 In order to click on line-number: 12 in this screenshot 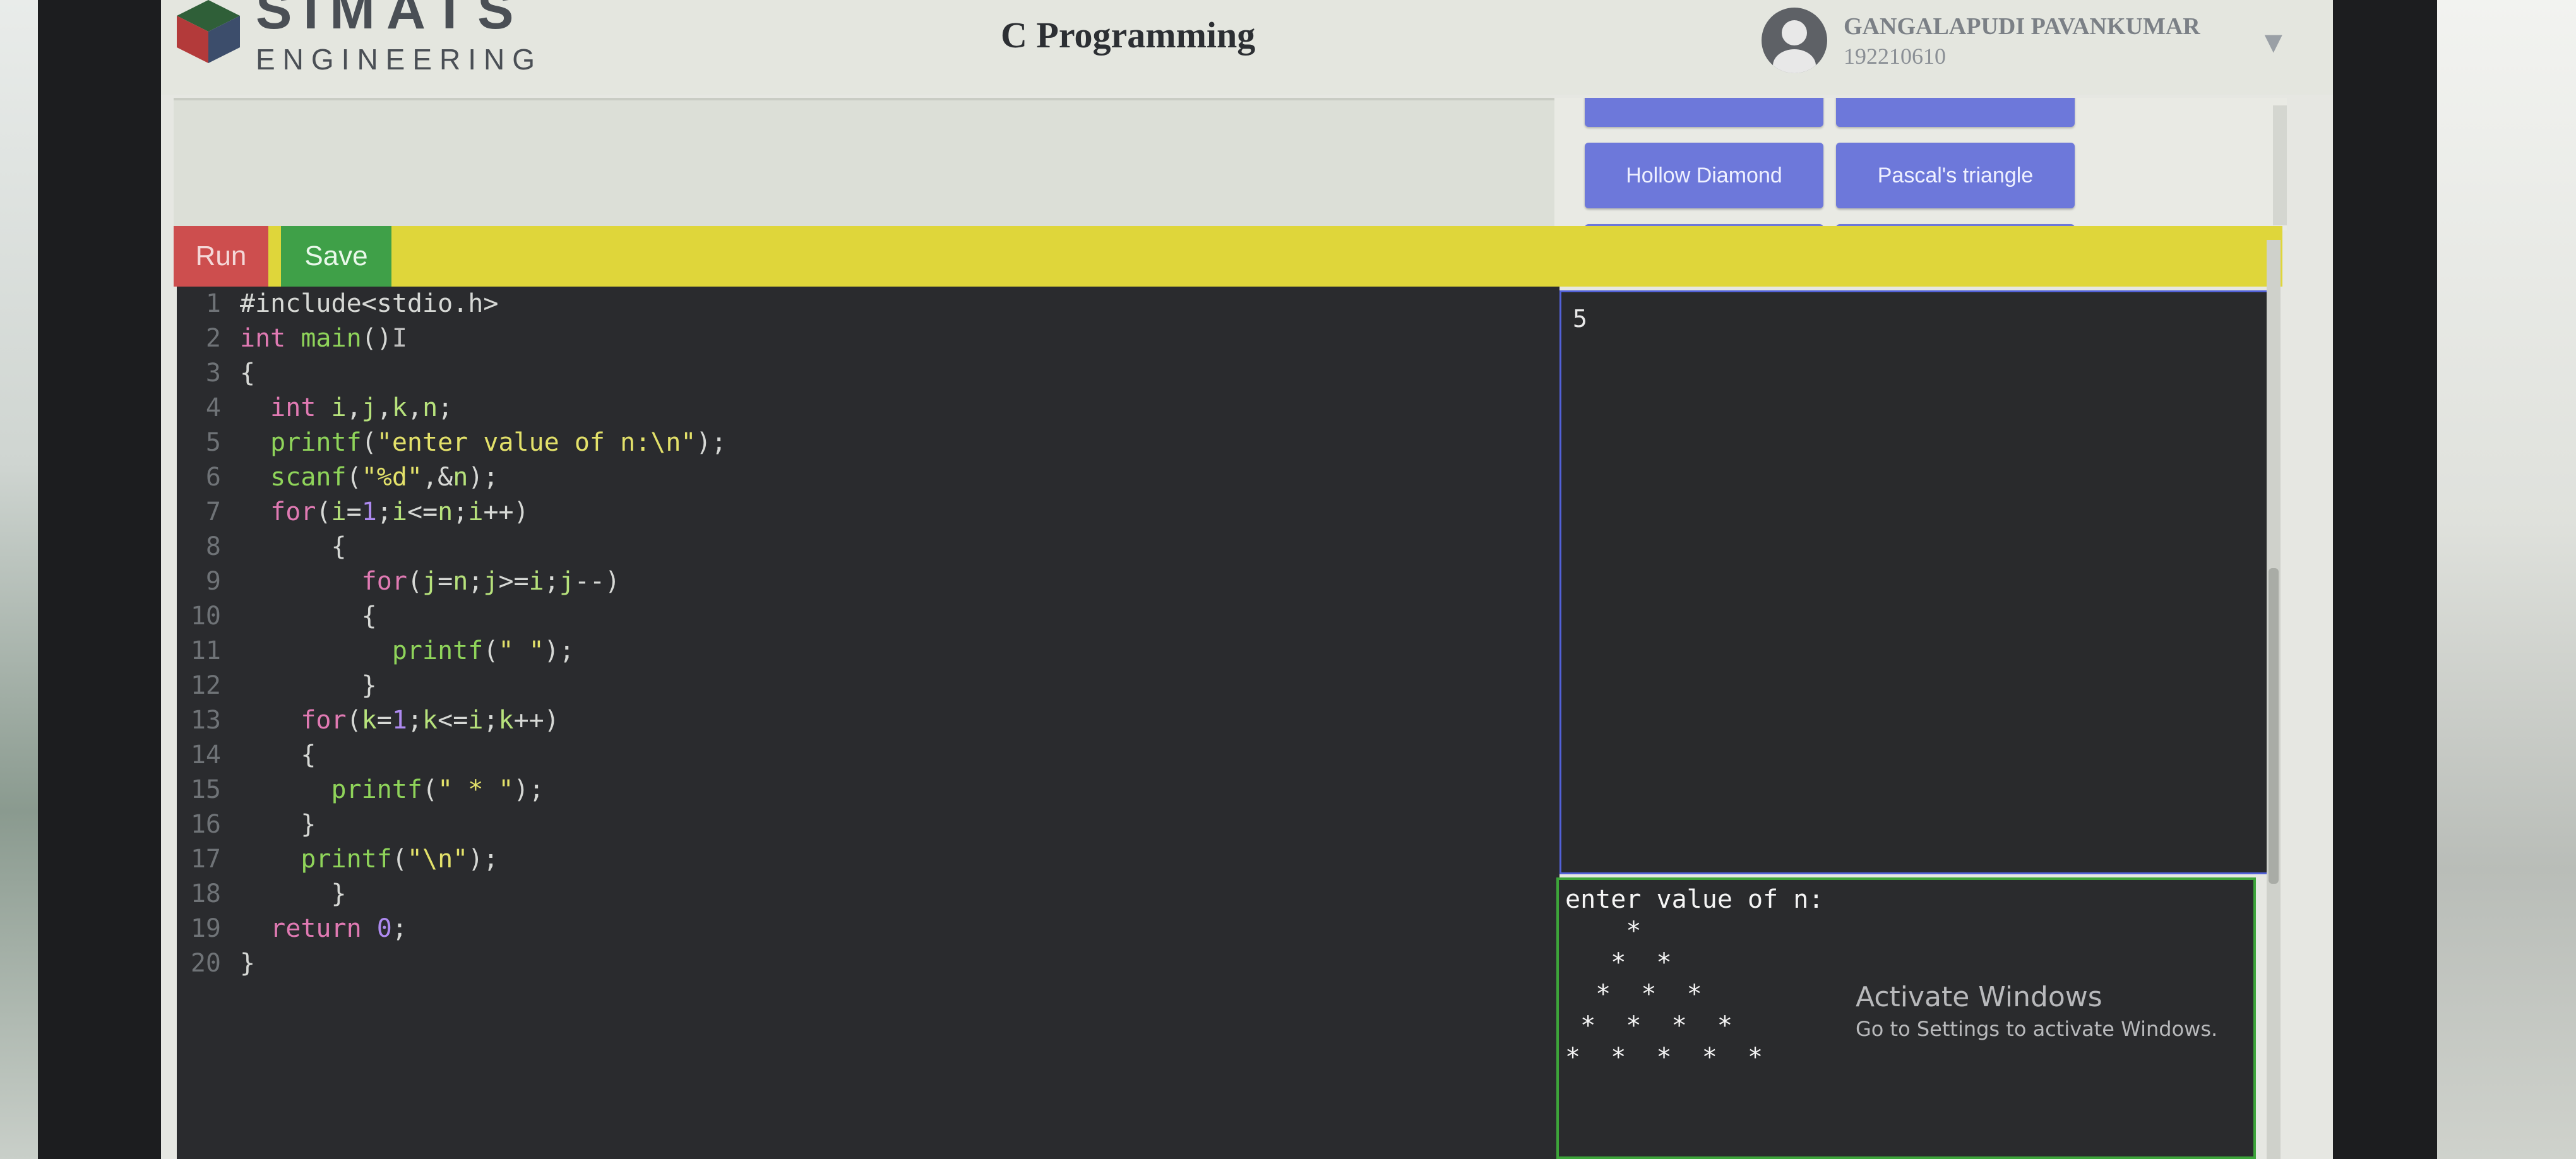, I will do `click(205, 686)`.